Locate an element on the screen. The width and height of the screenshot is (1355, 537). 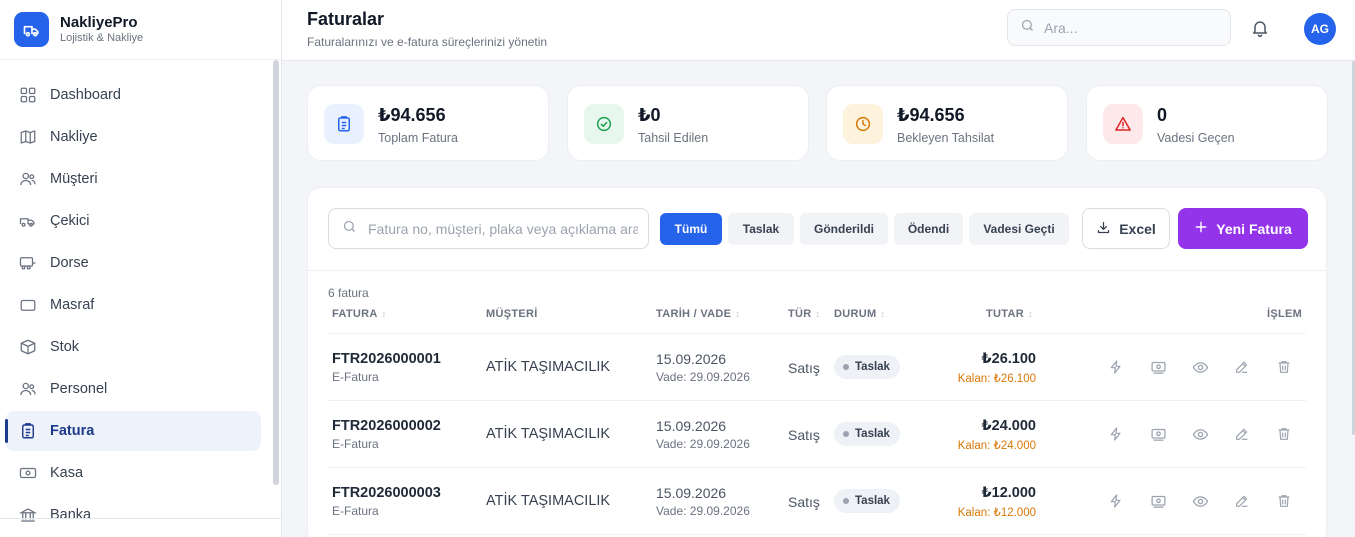
stat-label: Tahsil Edilen is located at coordinates (673, 138).